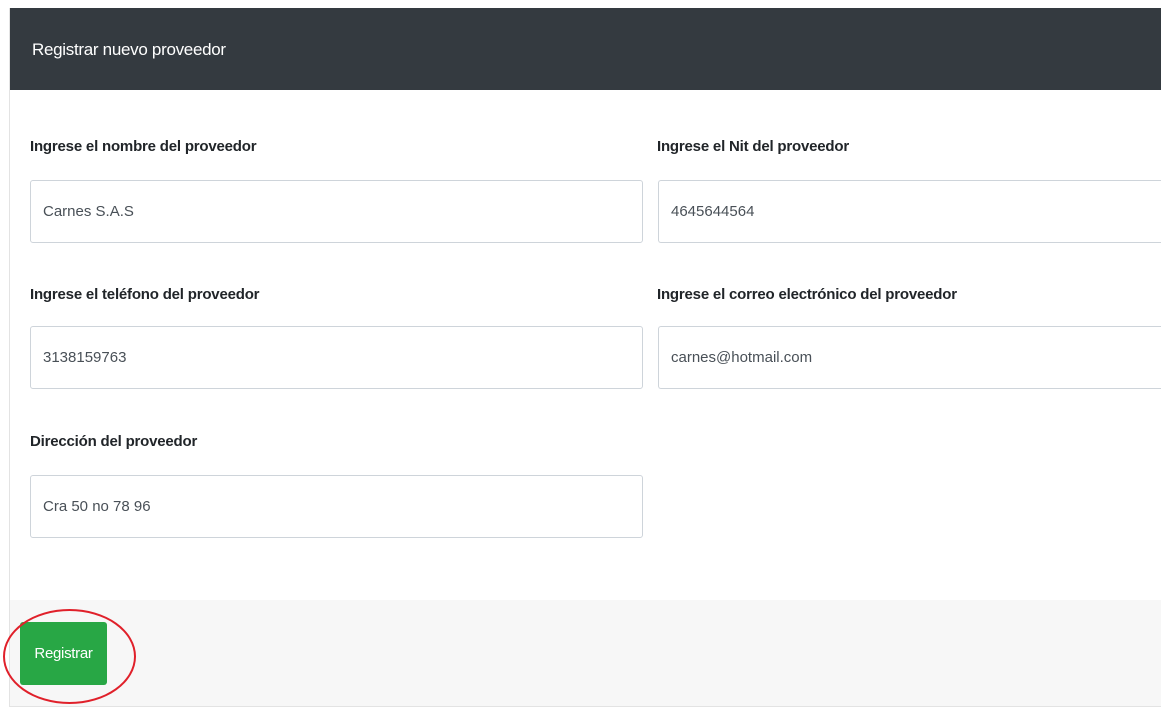  I want to click on supplier-phone-input, so click(336, 357).